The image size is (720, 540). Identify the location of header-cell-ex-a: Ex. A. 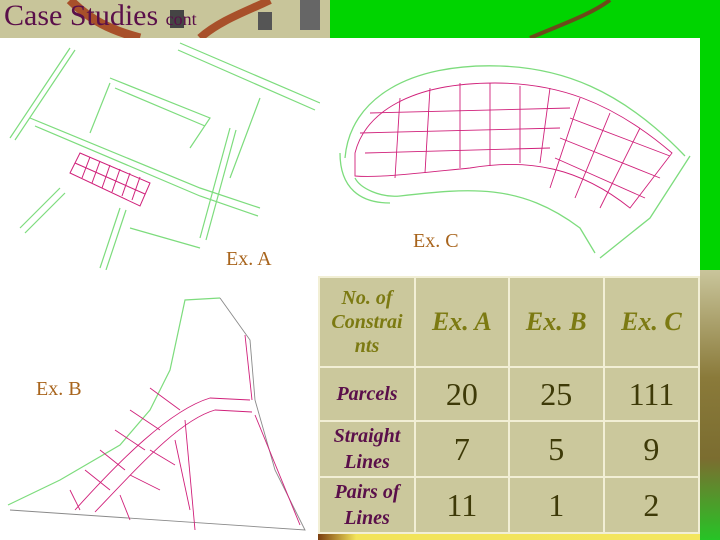
(462, 322).